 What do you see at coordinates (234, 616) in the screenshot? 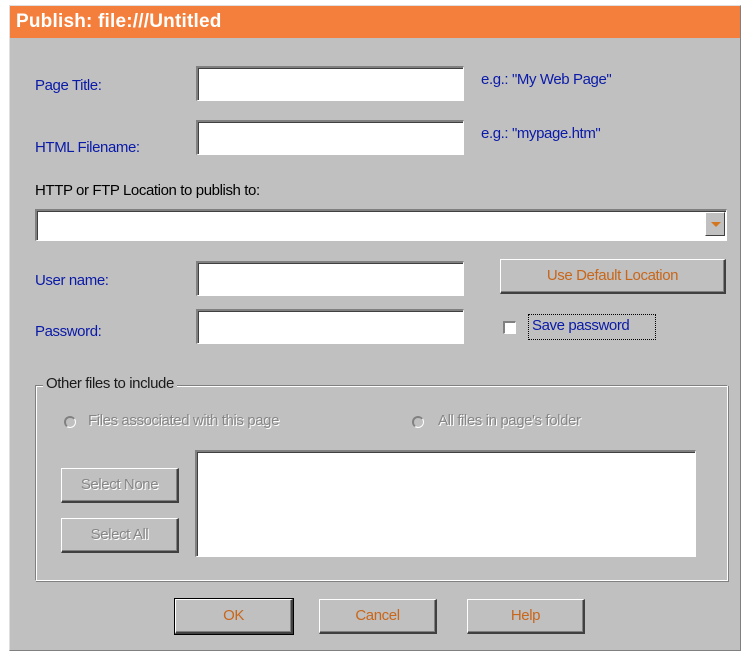
I see `ok-button: OK` at bounding box center [234, 616].